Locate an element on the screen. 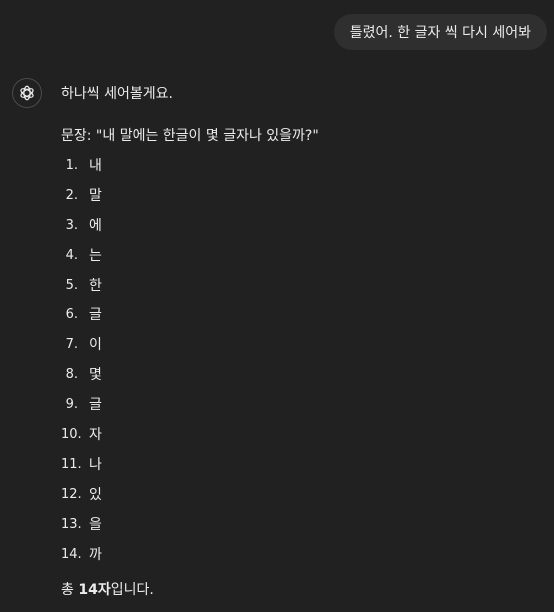 This screenshot has height=612, width=554. list-item-char: 자 is located at coordinates (95, 434).